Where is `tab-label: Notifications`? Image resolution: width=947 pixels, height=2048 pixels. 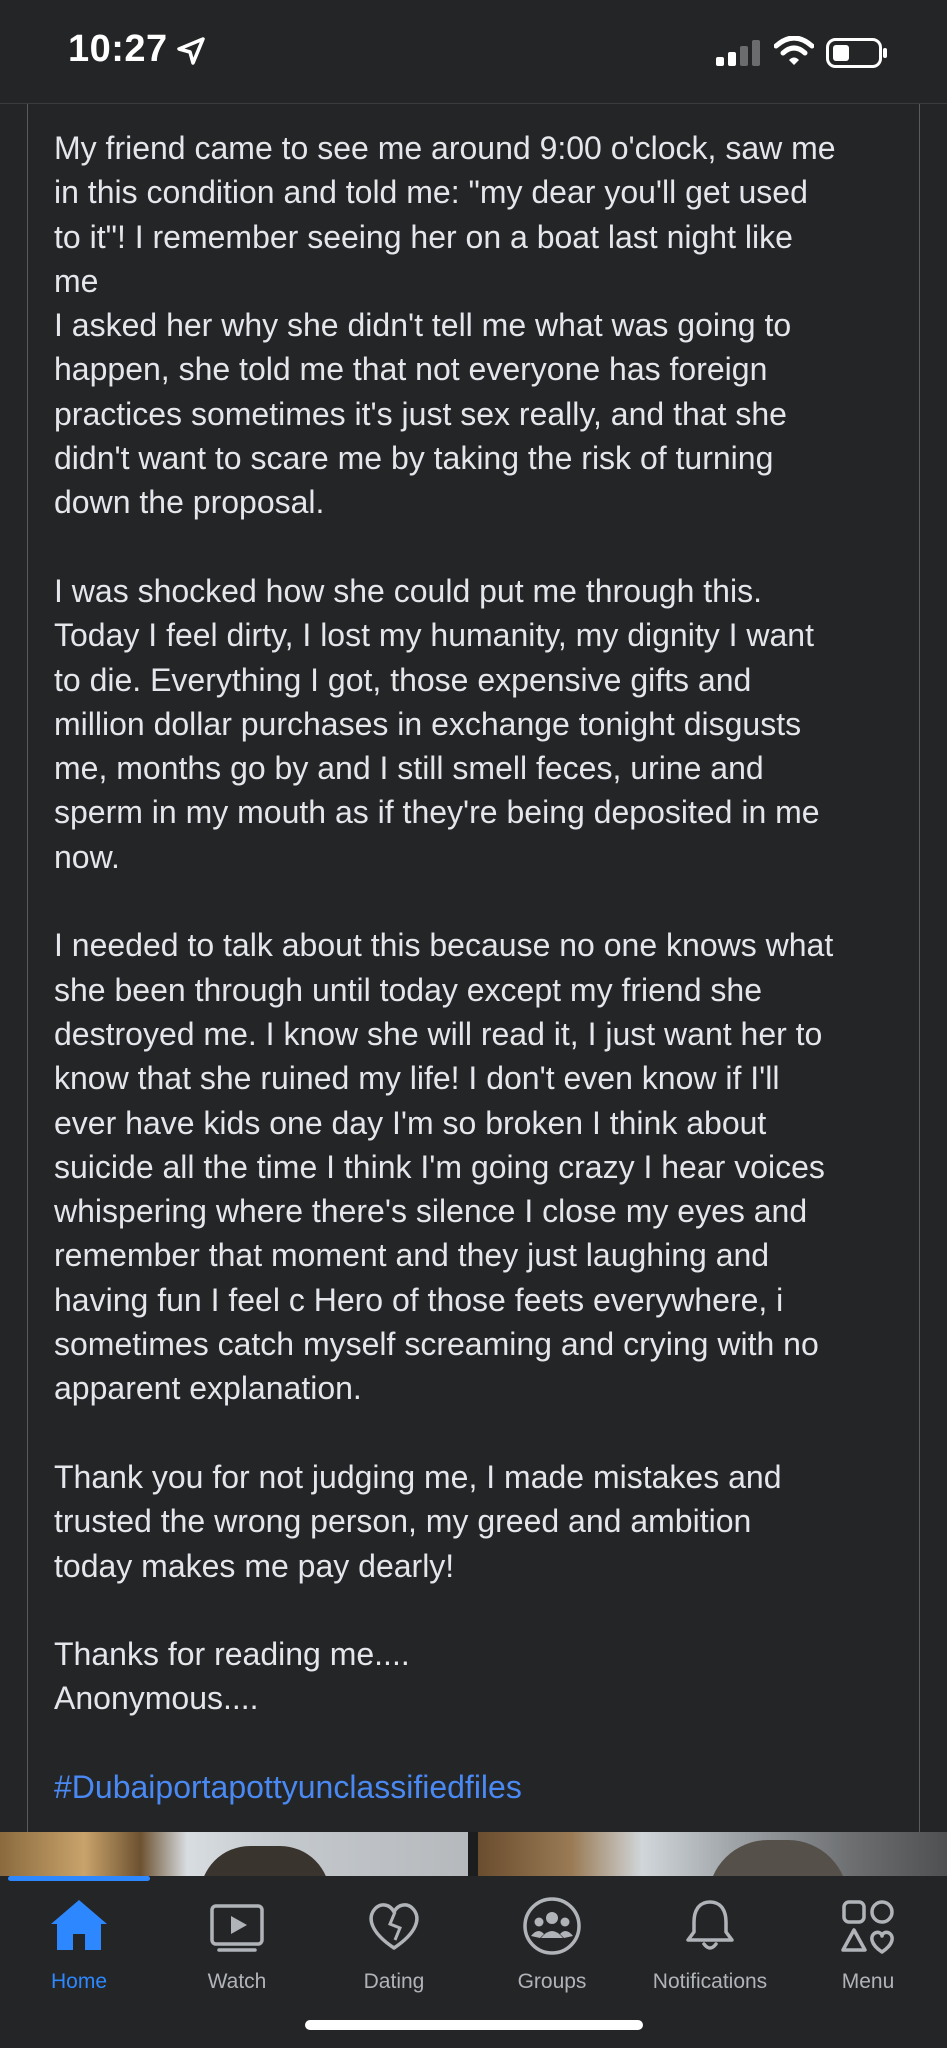
tab-label: Notifications is located at coordinates (710, 1981).